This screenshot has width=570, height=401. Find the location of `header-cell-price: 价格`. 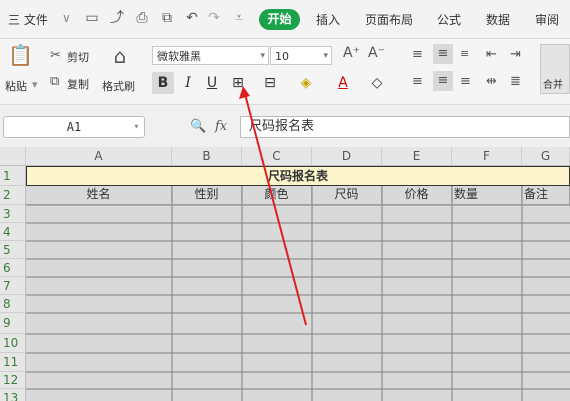

header-cell-price: 价格 is located at coordinates (417, 195).